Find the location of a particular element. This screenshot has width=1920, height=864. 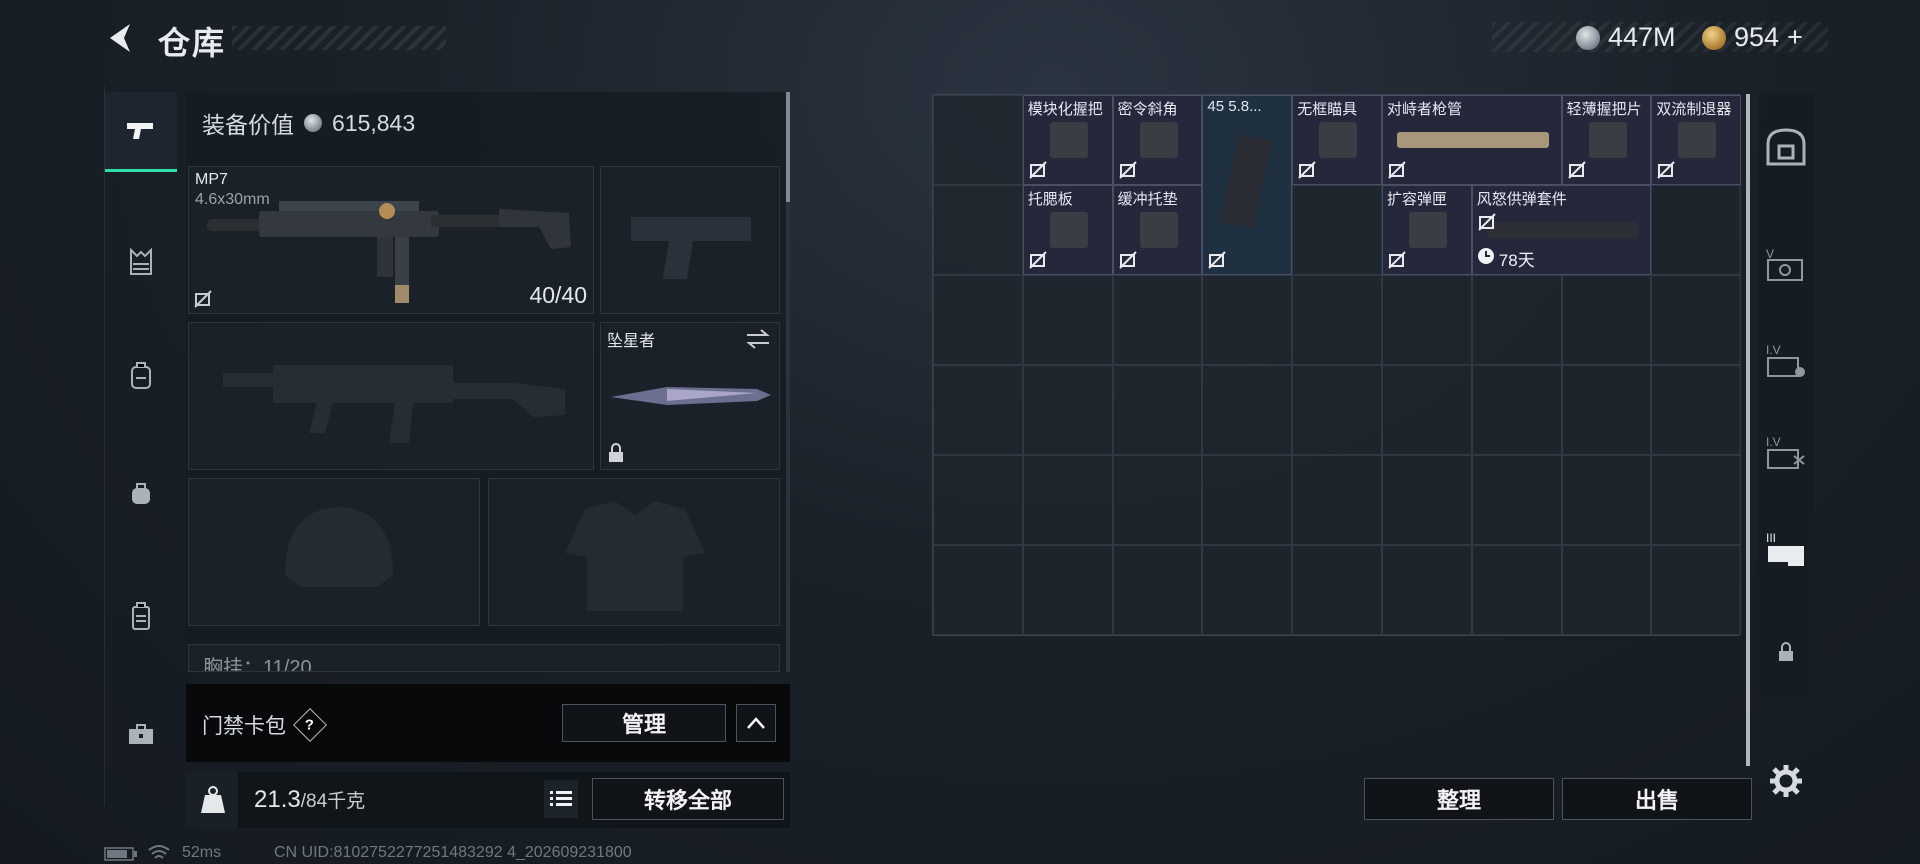

sort-button: 整理 is located at coordinates (1459, 799).